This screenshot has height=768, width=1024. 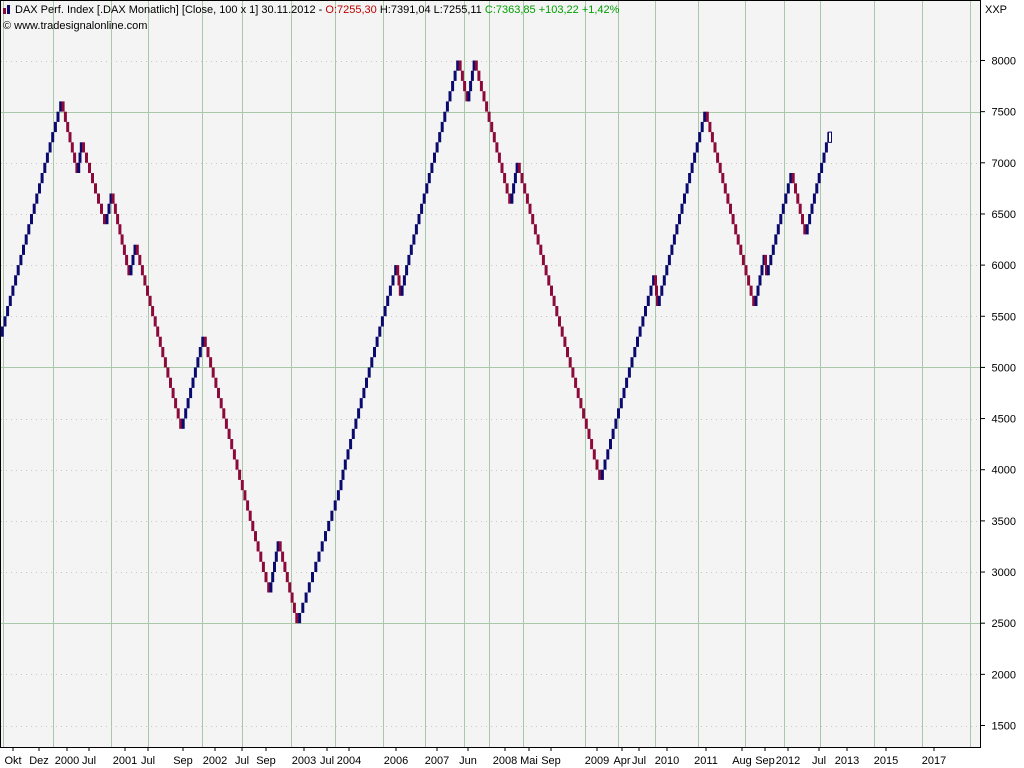 I want to click on y-tick-label: 7000, so click(x=1004, y=164).